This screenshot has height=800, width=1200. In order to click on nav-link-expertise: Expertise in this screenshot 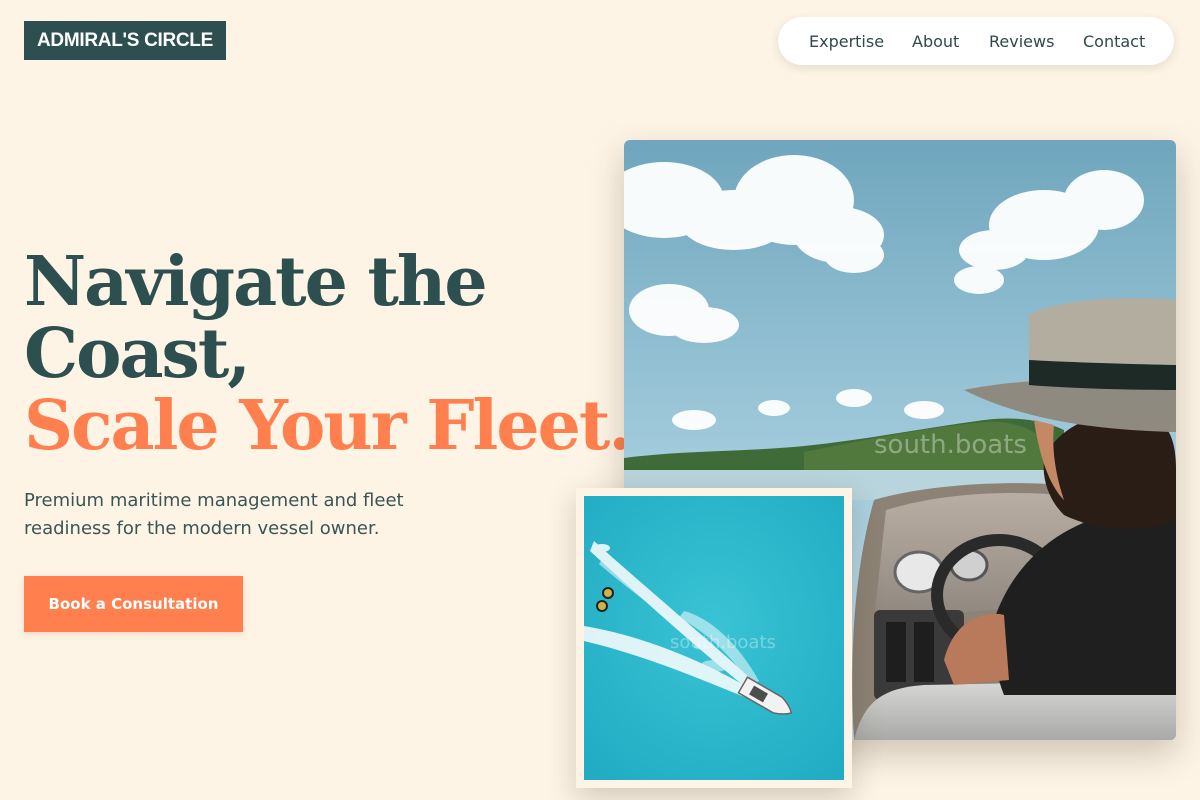, I will do `click(846, 41)`.